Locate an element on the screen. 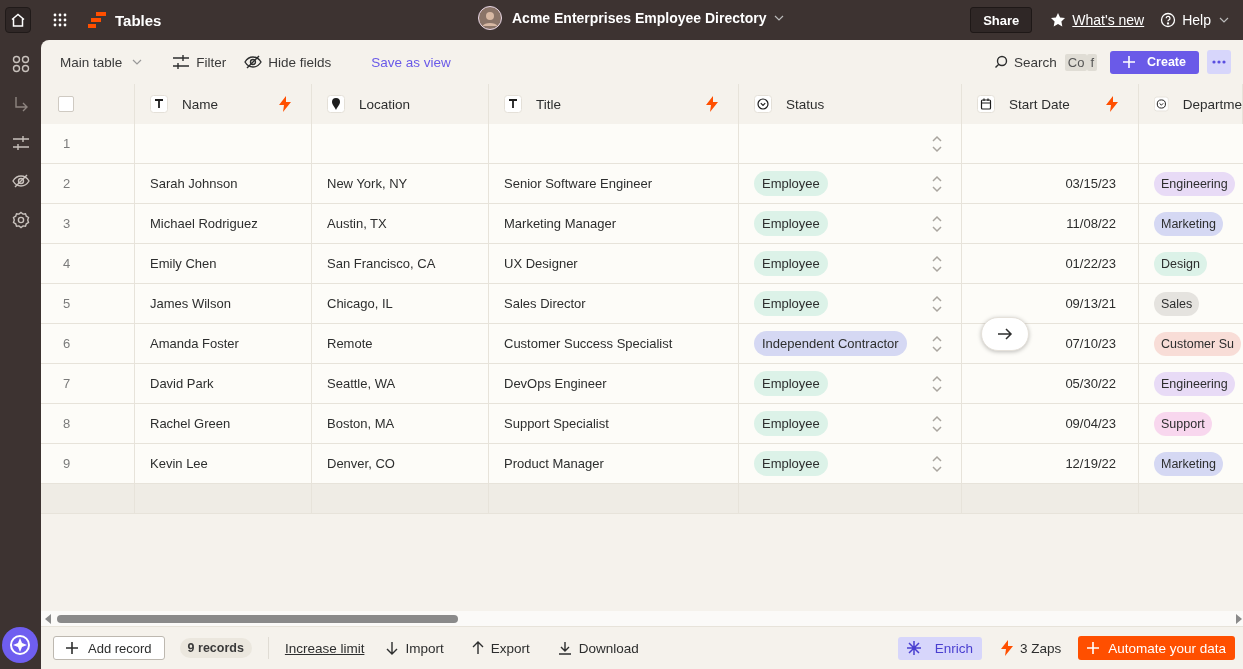 The height and width of the screenshot is (669, 1243). table-cell: James Wilson is located at coordinates (223, 304).